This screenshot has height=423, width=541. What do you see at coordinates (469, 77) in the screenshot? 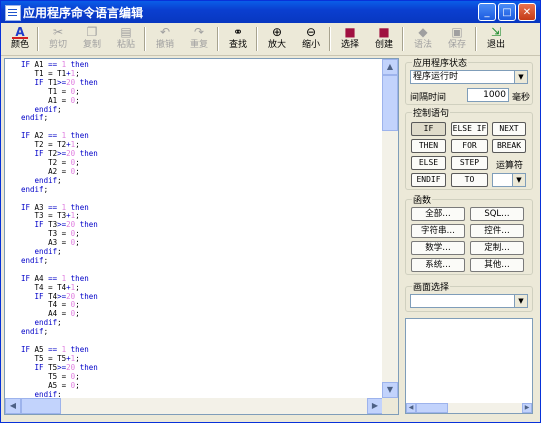
I see `app-state-select: 程序运行时 ▼` at bounding box center [469, 77].